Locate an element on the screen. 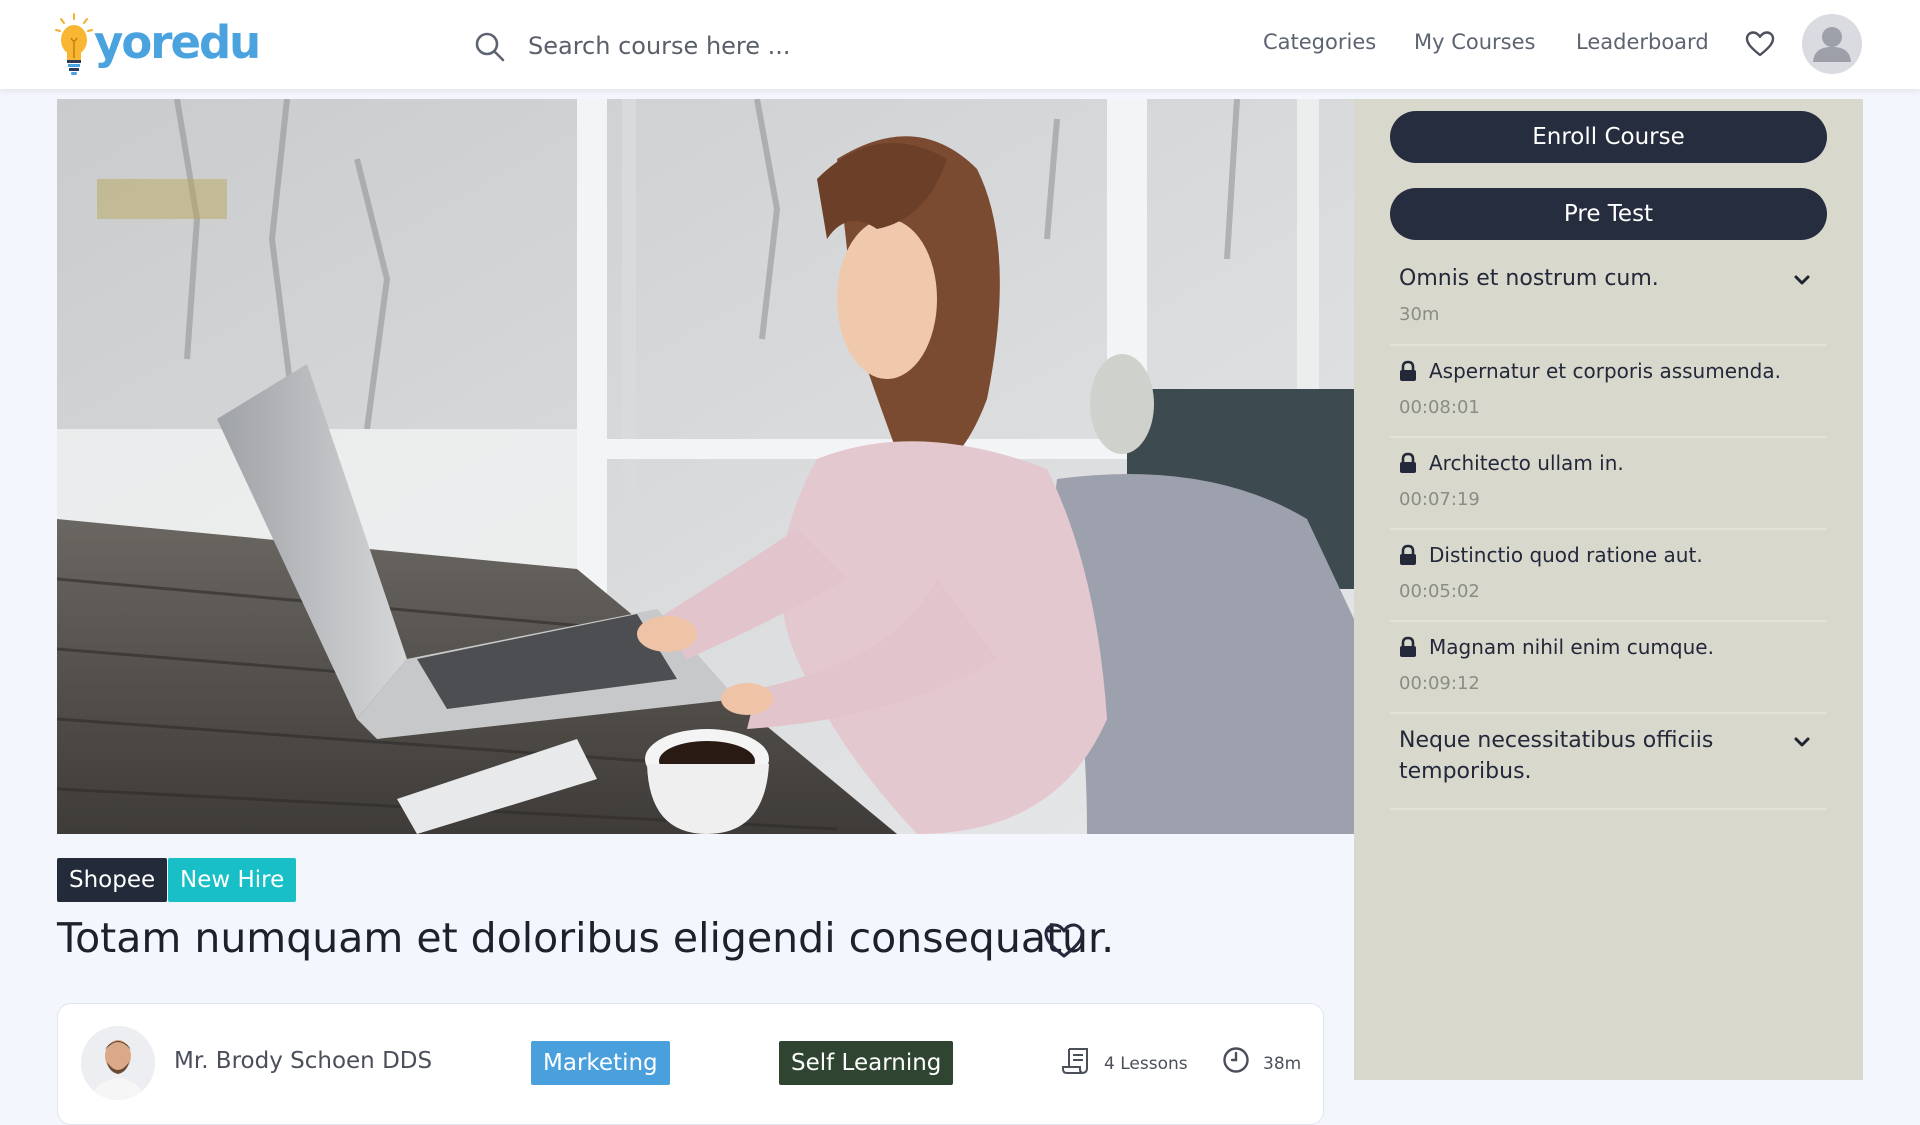  site-logo: yoredu is located at coordinates (157, 45).